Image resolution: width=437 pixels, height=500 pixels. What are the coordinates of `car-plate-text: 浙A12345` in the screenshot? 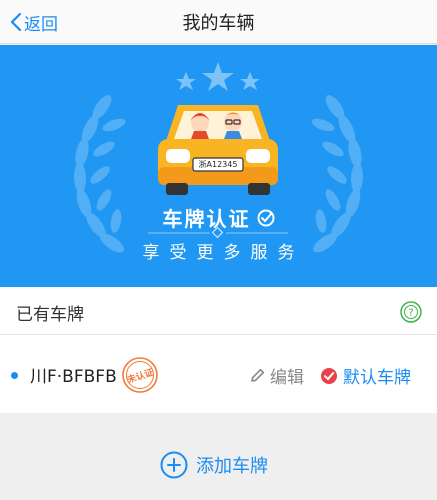 It's located at (218, 164).